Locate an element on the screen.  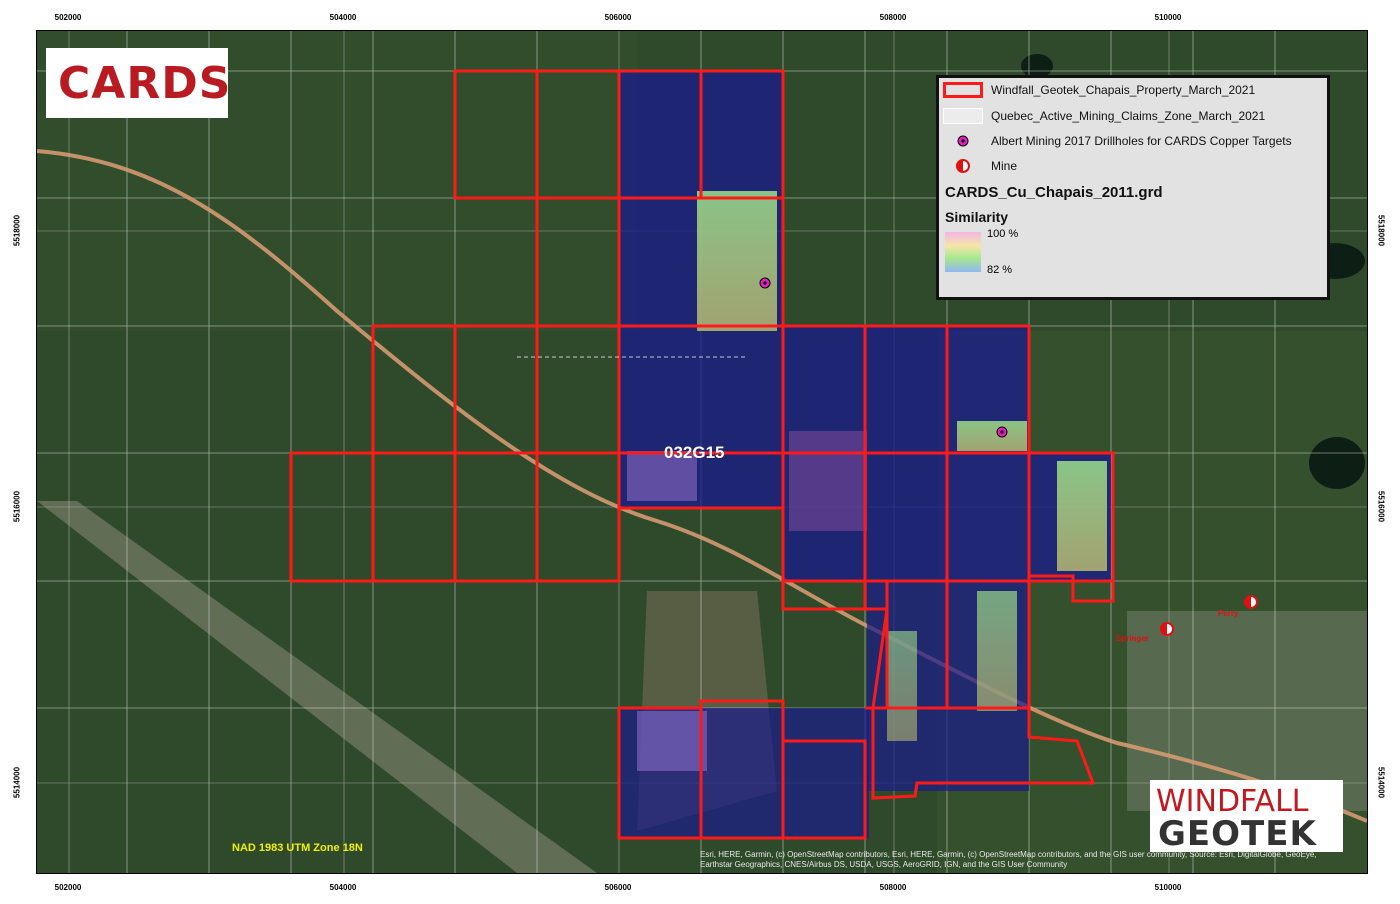
x-tick-bottom-508000: 508000 is located at coordinates (893, 887).